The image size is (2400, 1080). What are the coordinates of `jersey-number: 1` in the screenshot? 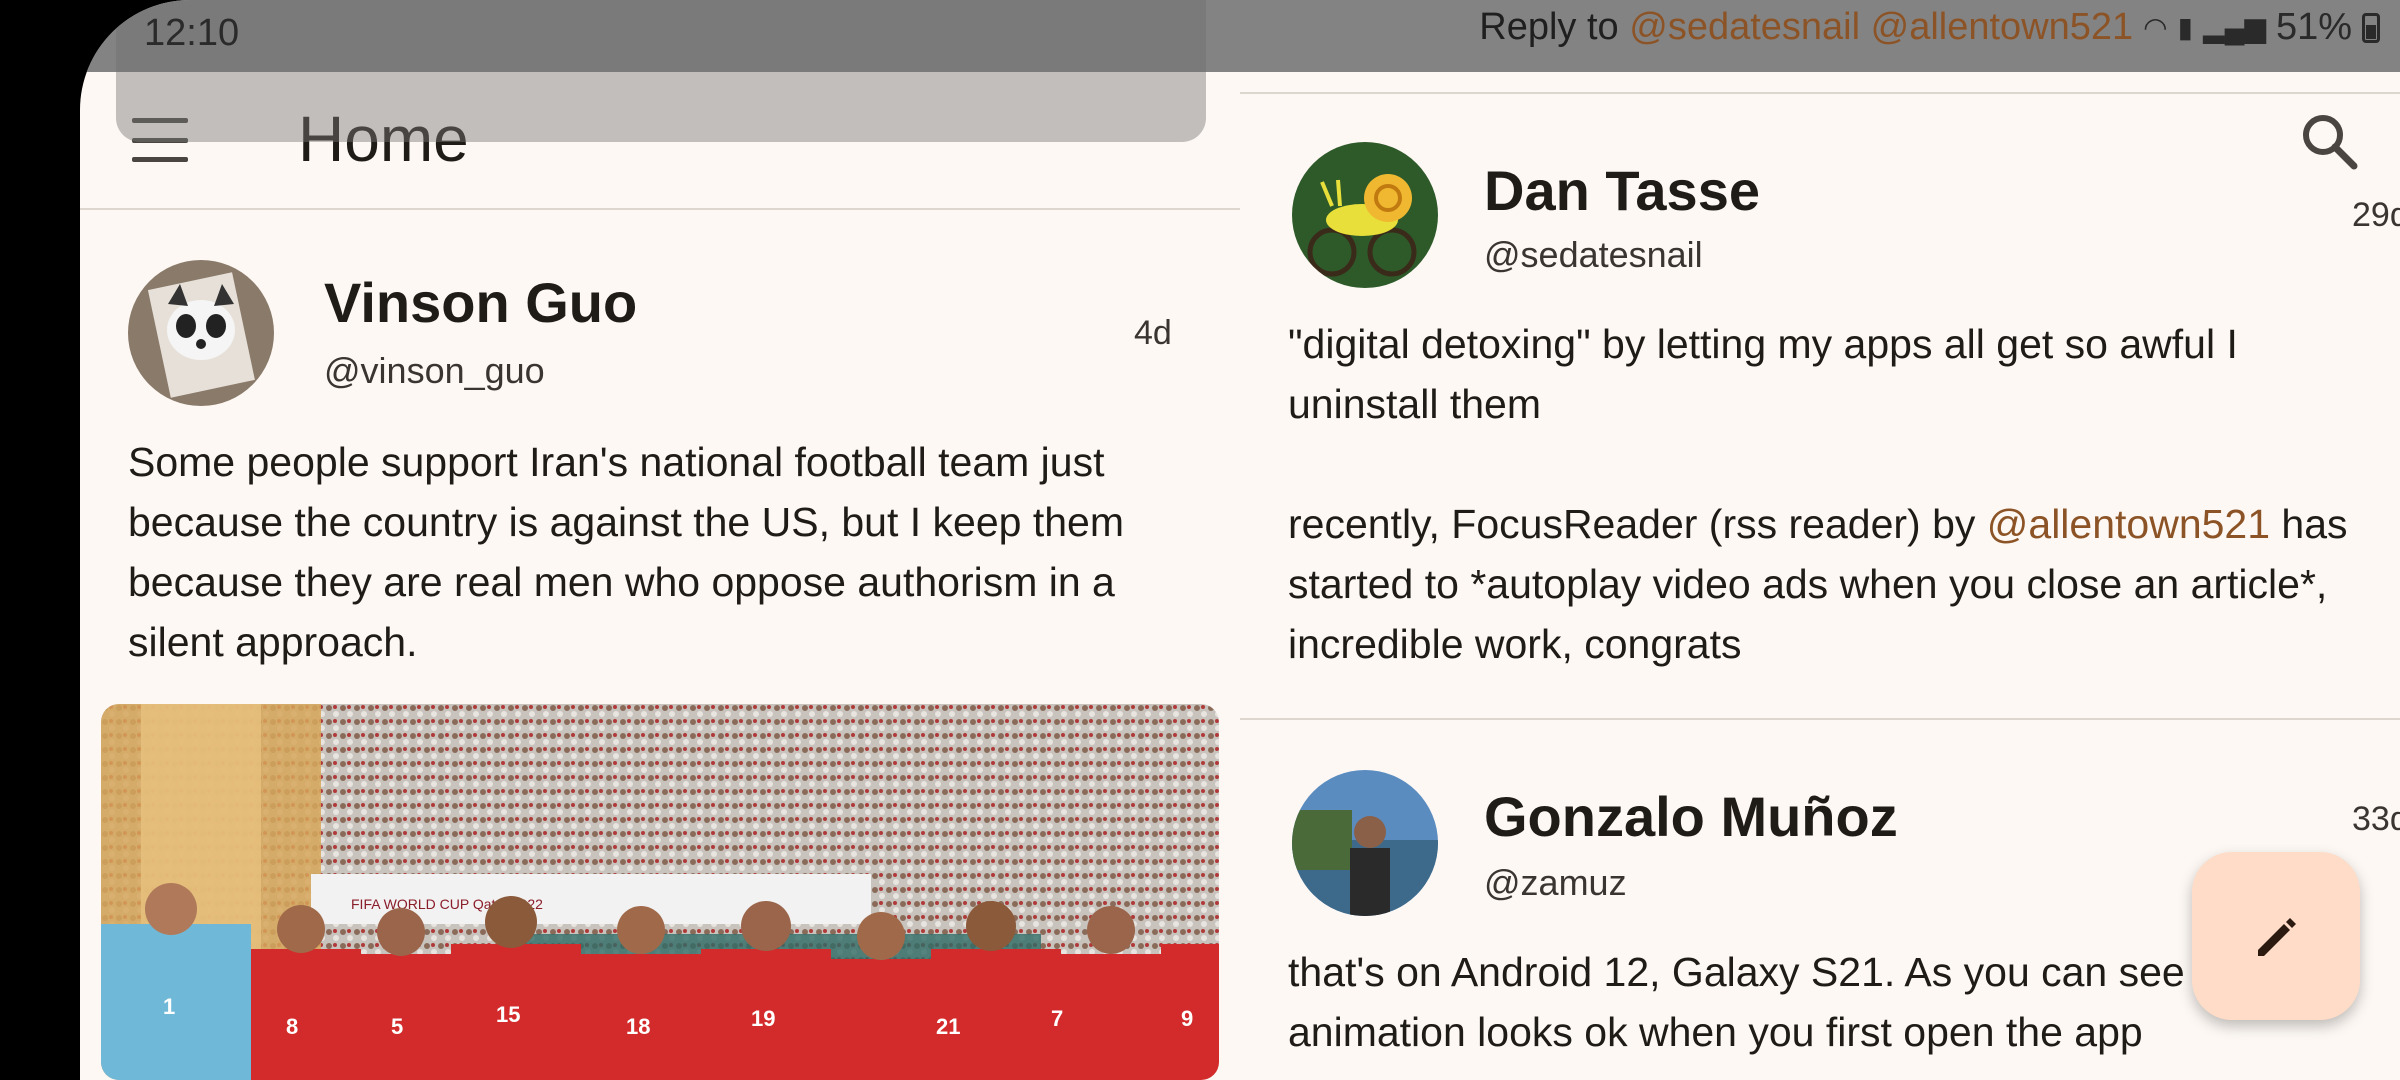 It's located at (169, 1006).